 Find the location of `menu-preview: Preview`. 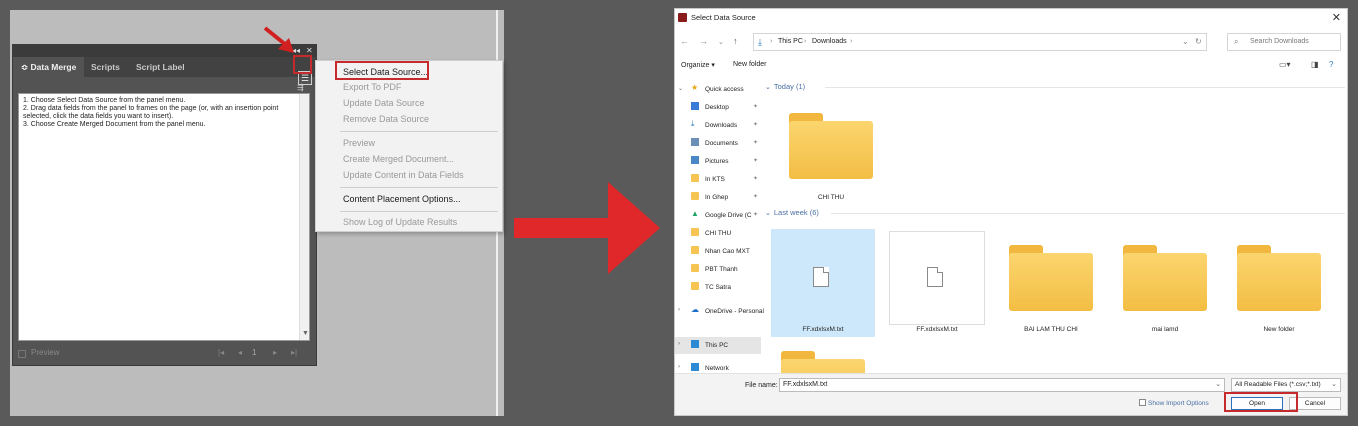

menu-preview: Preview is located at coordinates (359, 143).